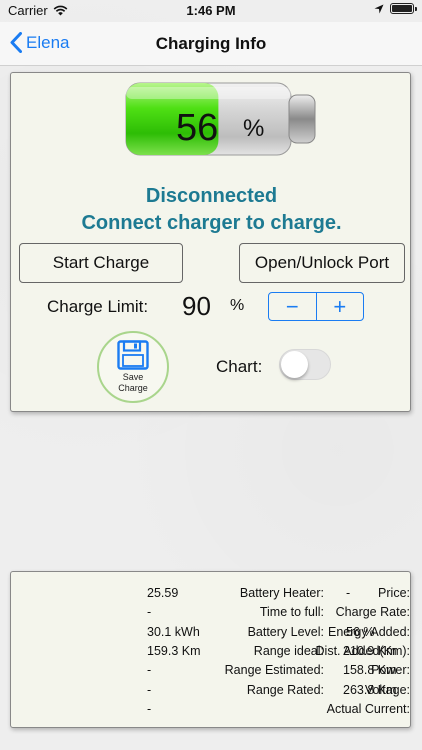 The image size is (422, 750). What do you see at coordinates (362, 651) in the screenshot?
I see `info-label: Dist. Added(Km):` at bounding box center [362, 651].